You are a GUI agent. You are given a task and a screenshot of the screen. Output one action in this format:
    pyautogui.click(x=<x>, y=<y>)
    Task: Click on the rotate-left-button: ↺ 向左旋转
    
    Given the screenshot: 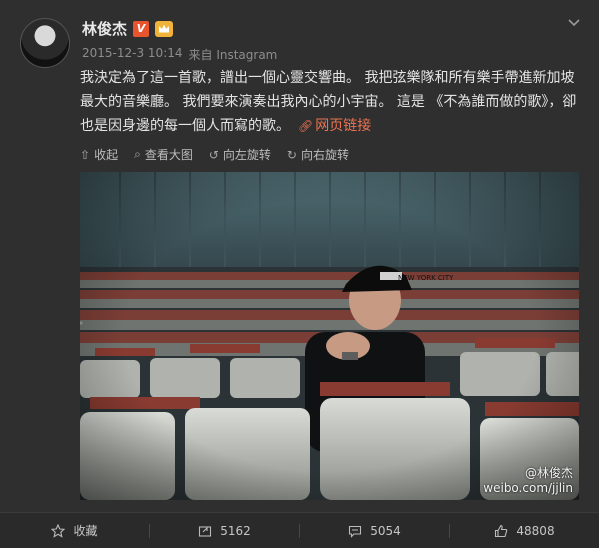 What is the action you would take?
    pyautogui.click(x=240, y=154)
    